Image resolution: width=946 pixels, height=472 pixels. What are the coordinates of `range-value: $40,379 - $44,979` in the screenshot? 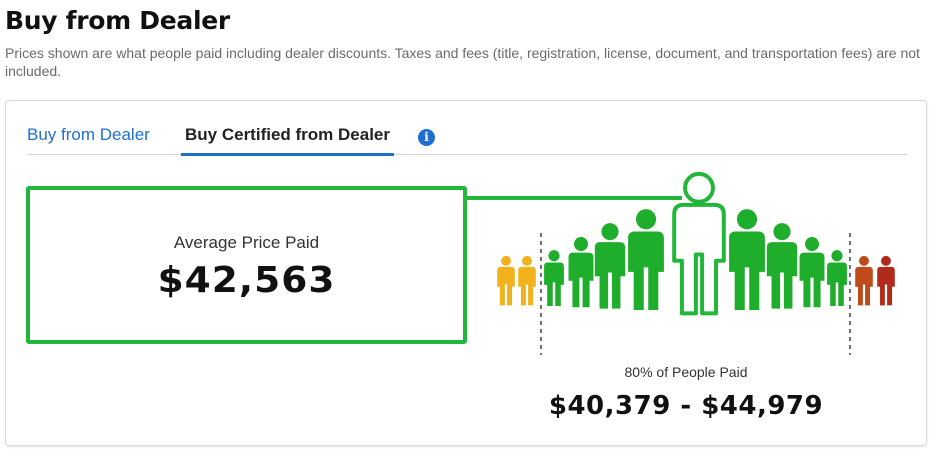 It's located at (686, 406).